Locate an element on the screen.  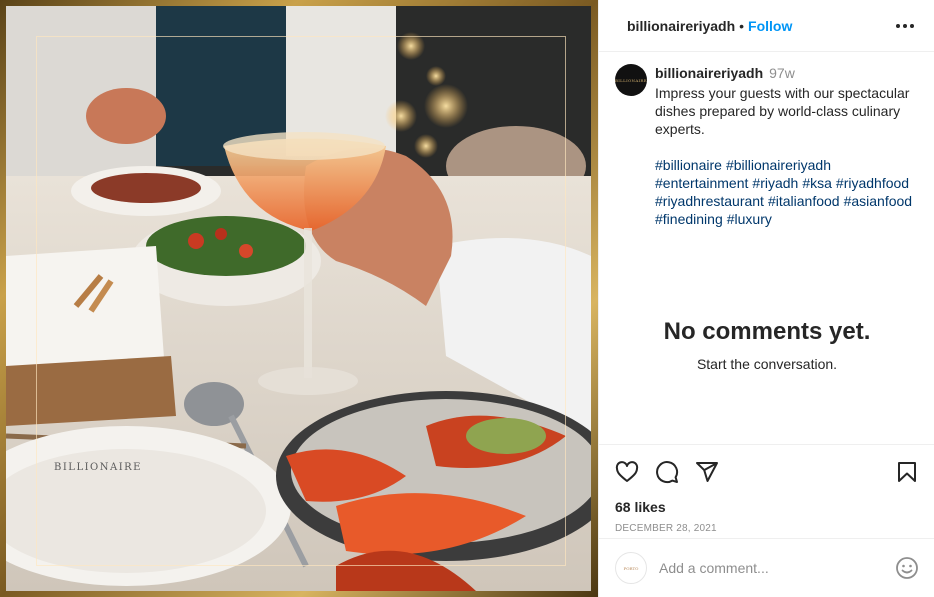
empty-comments-title: No comments yet. is located at coordinates (767, 331).